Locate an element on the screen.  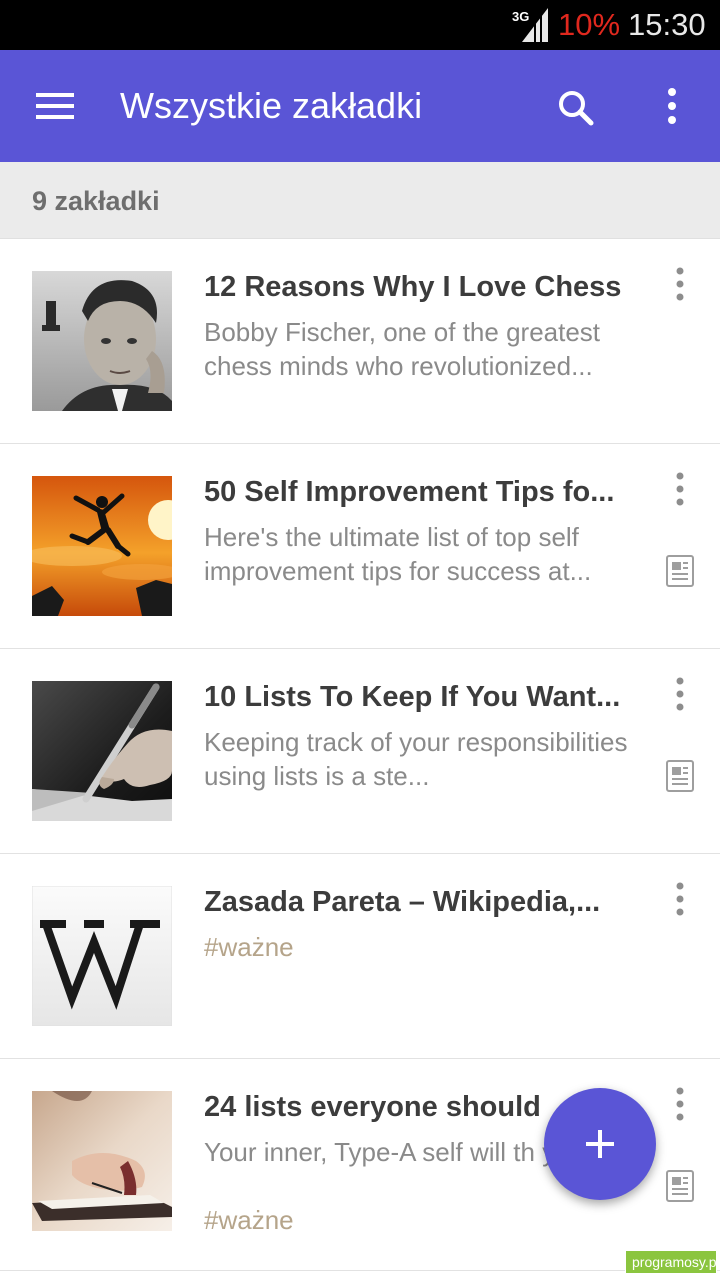
search-button is located at coordinates (576, 108).